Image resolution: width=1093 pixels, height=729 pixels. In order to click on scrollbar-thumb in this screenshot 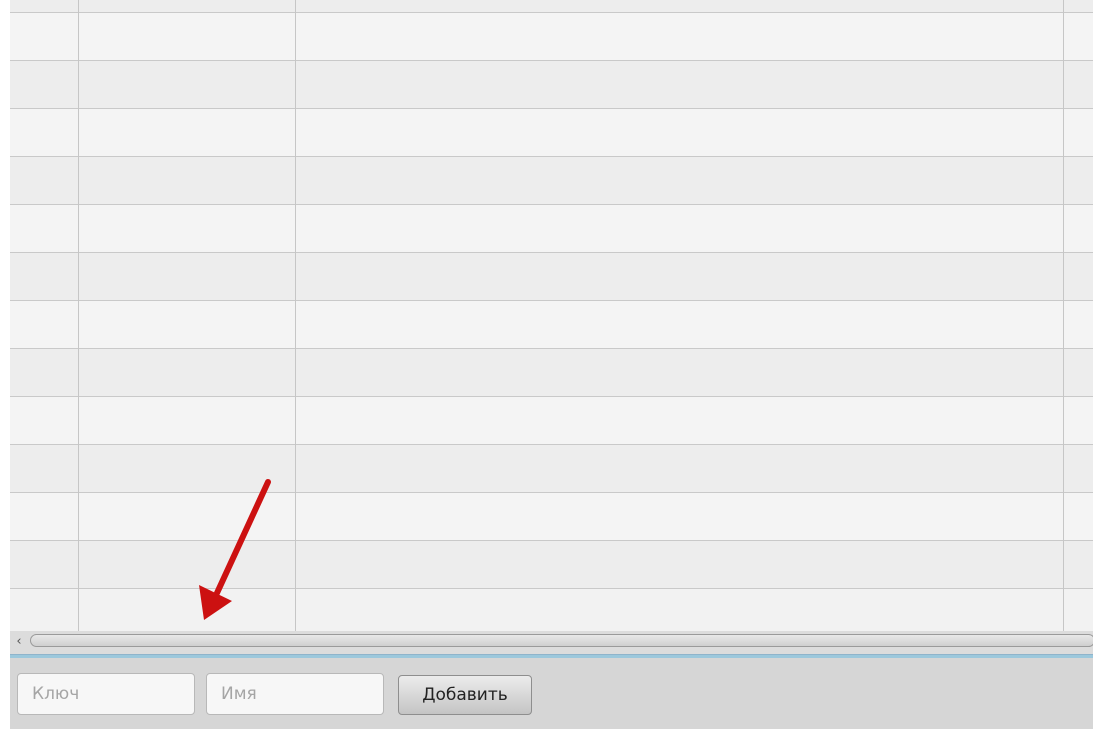, I will do `click(561, 640)`.